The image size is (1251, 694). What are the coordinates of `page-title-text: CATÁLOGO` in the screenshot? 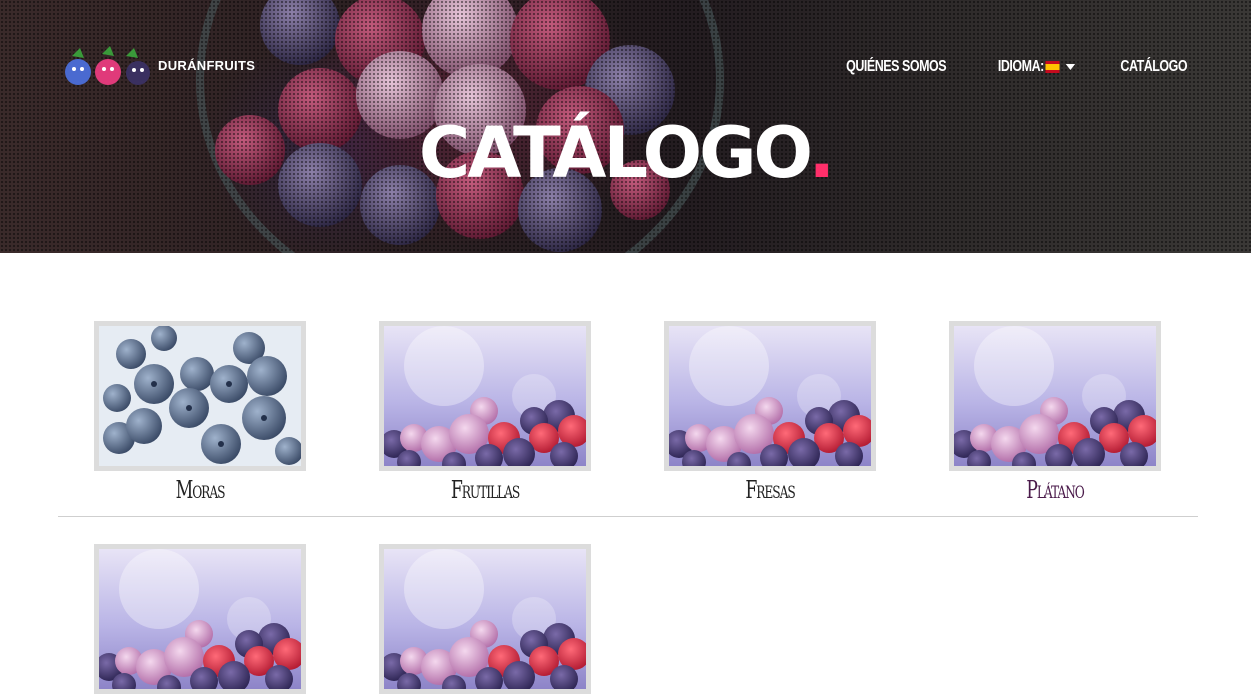 It's located at (615, 153).